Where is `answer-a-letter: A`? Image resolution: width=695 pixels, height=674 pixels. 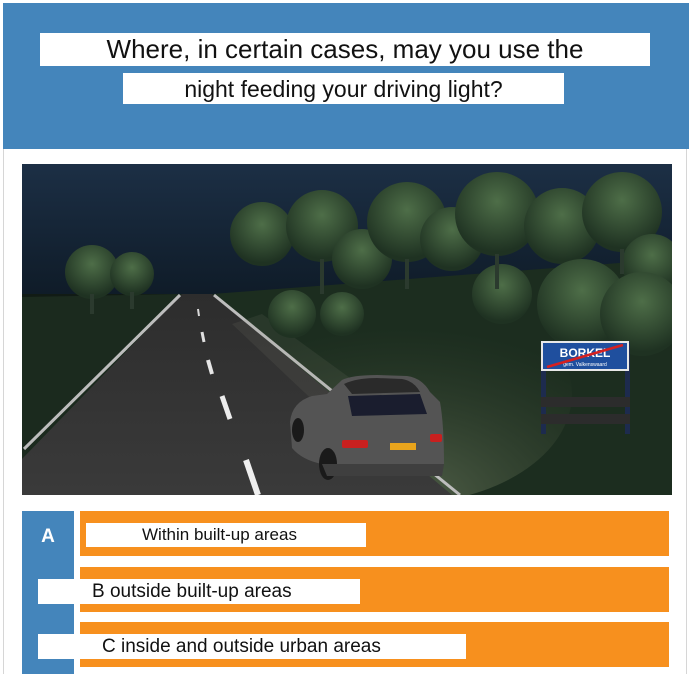
answer-a-letter: A is located at coordinates (48, 536).